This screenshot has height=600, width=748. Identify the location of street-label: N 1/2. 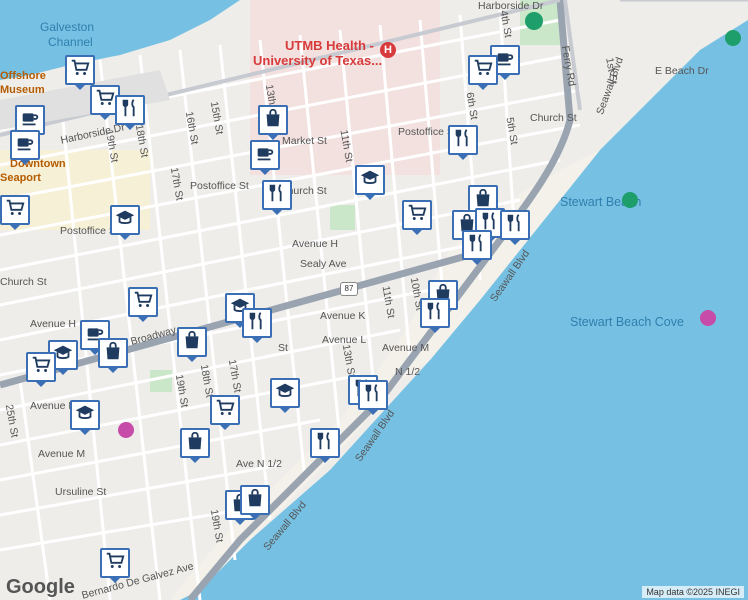
(408, 372).